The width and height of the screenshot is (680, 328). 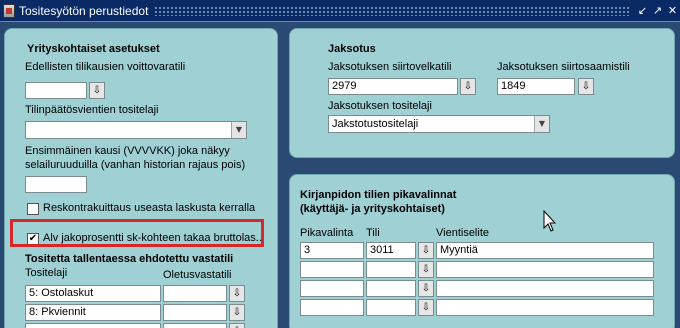 I want to click on transfer-debt-picker-icon: ⇩, so click(x=468, y=86).